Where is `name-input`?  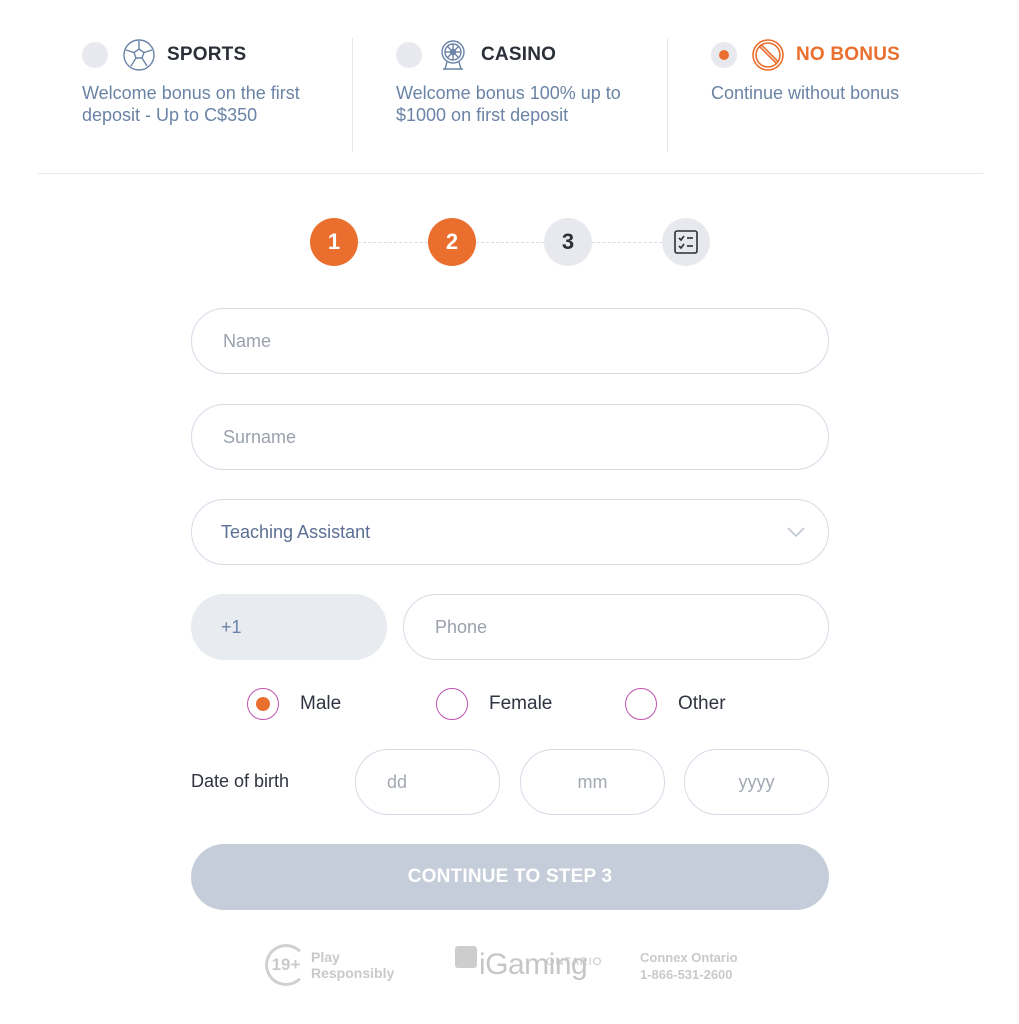
name-input is located at coordinates (525, 341).